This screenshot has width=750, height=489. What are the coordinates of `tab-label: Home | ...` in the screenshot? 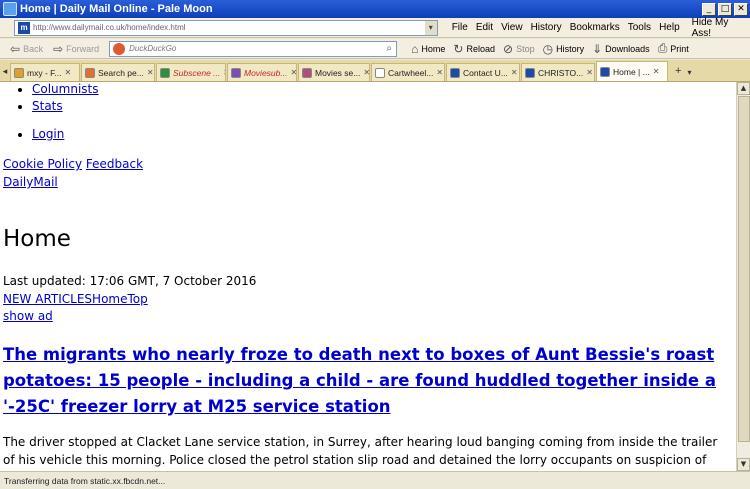 It's located at (631, 71).